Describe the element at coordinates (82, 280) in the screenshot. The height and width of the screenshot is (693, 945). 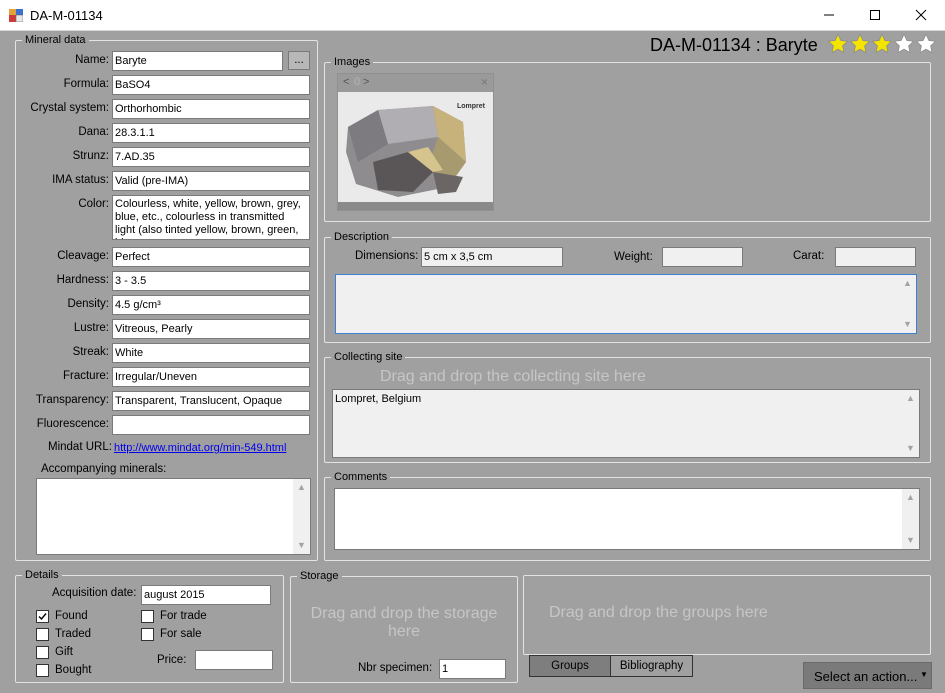
I see `mineral-field-label: Hardness:` at that location.